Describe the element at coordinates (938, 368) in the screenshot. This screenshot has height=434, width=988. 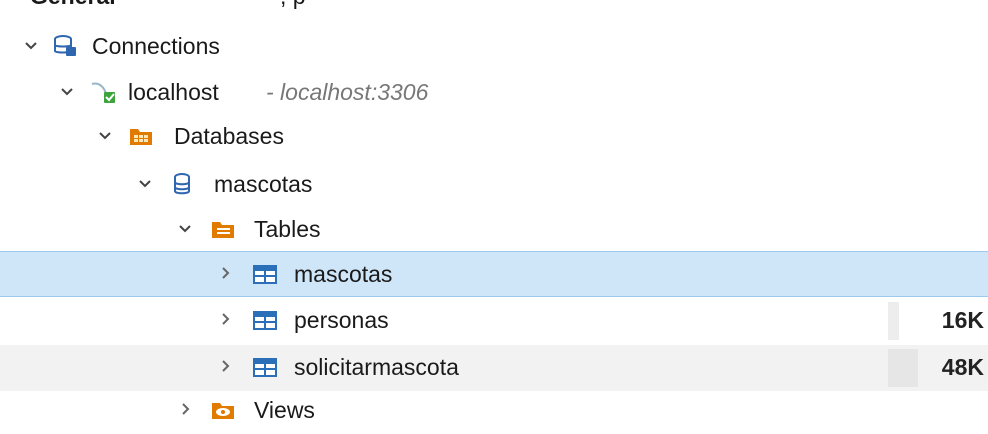
I see `table-size-cell: 48K` at that location.